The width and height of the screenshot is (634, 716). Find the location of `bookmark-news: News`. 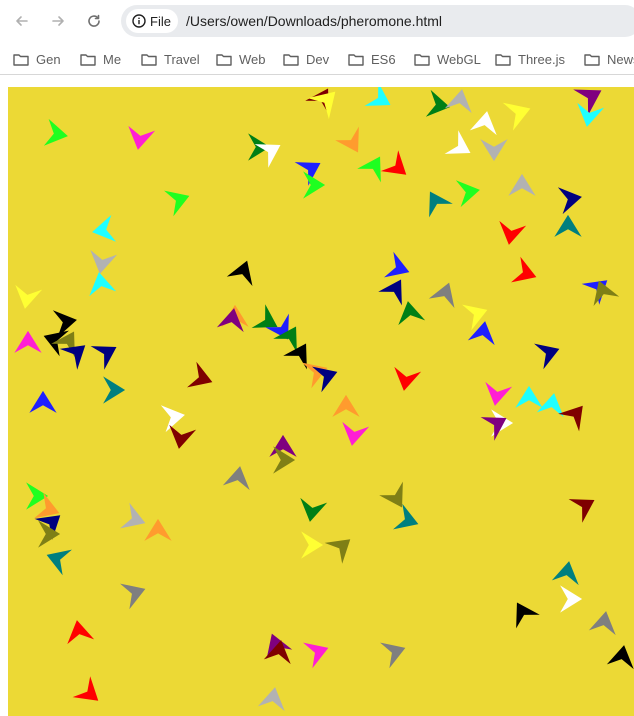

bookmark-news: News is located at coordinates (609, 59).